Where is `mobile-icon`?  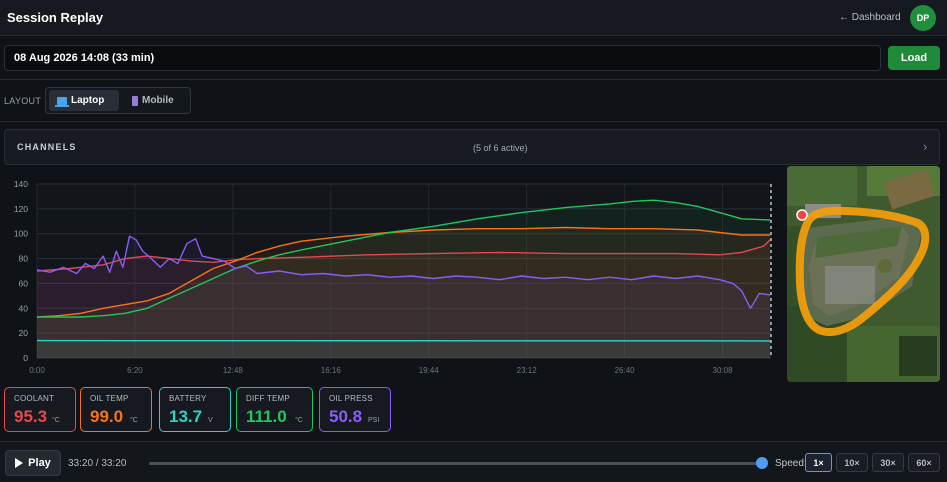
mobile-icon is located at coordinates (135, 100).